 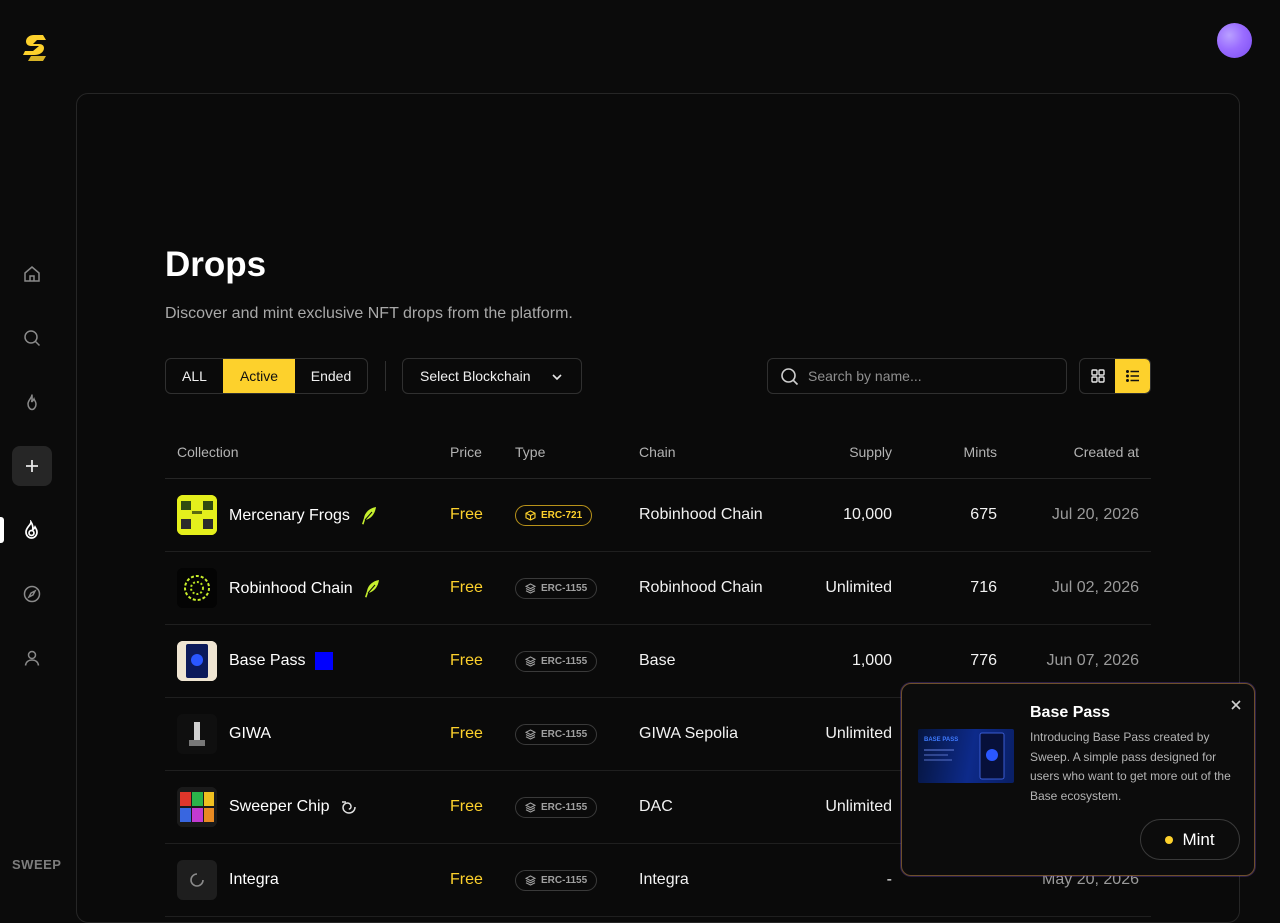 I want to click on column-price: Price, so click(x=466, y=452).